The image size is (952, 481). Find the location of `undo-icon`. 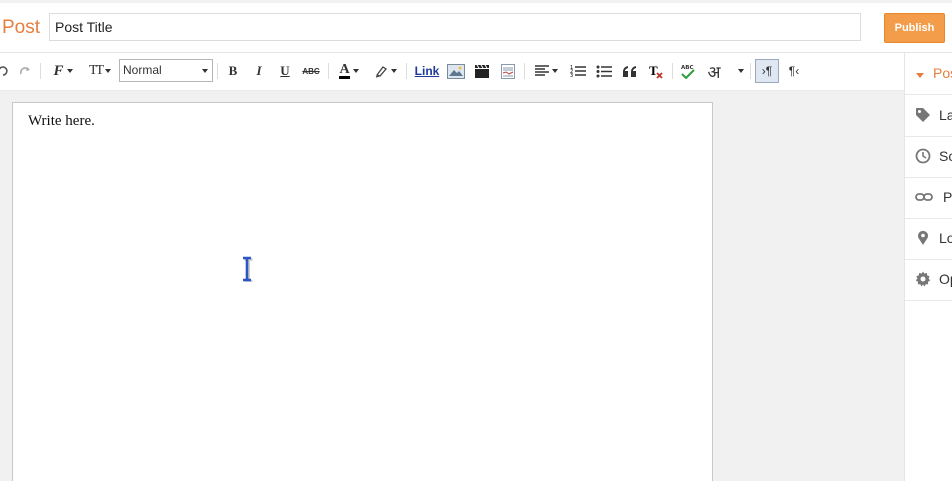

undo-icon is located at coordinates (4, 71).